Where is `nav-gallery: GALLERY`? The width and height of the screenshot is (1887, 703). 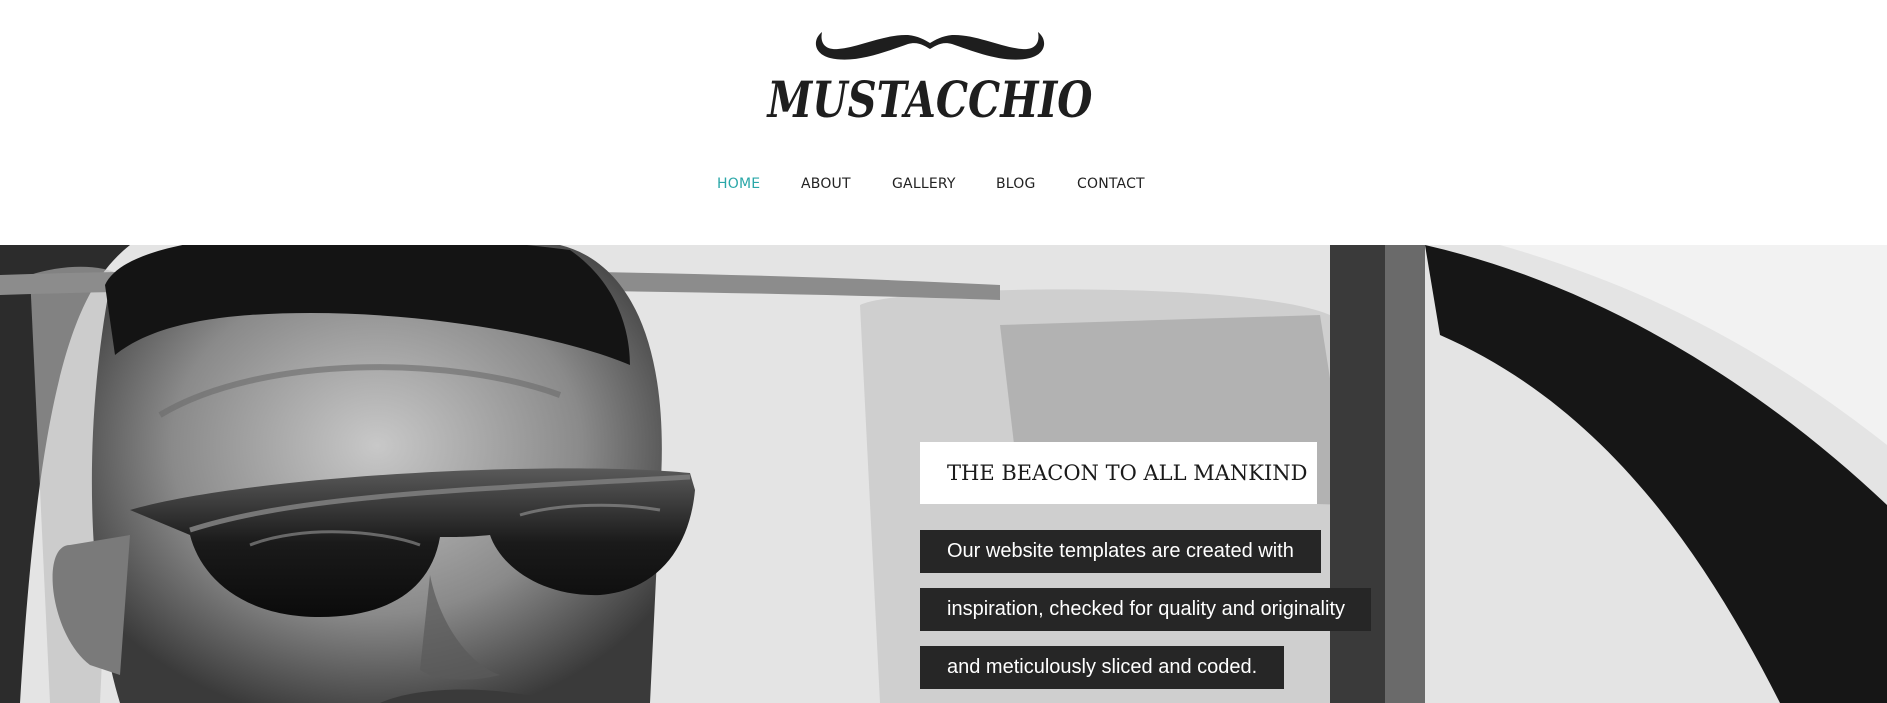 nav-gallery: GALLERY is located at coordinates (924, 184).